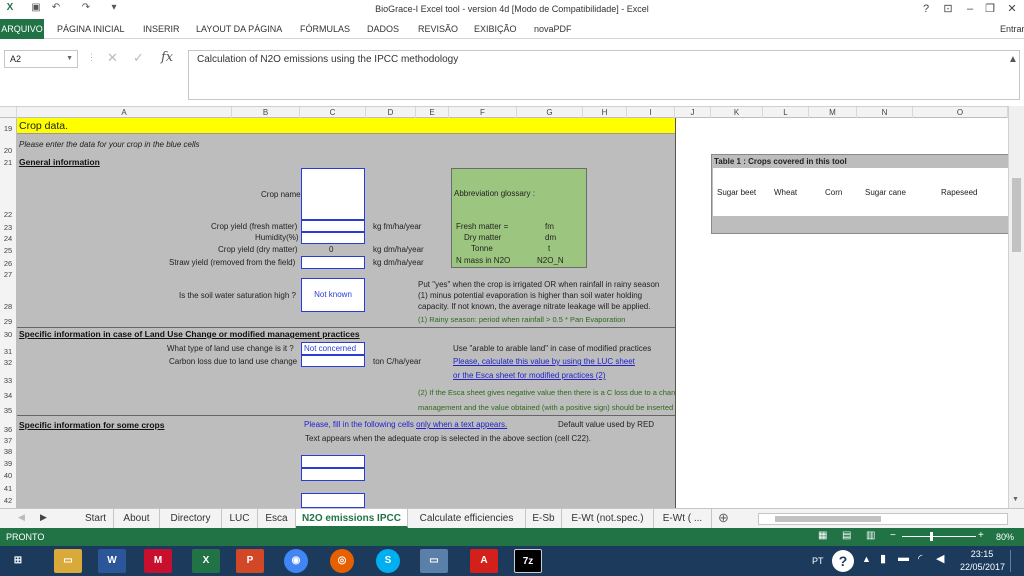 This screenshot has height=576, width=1024. I want to click on column-header-i: I, so click(651, 112).